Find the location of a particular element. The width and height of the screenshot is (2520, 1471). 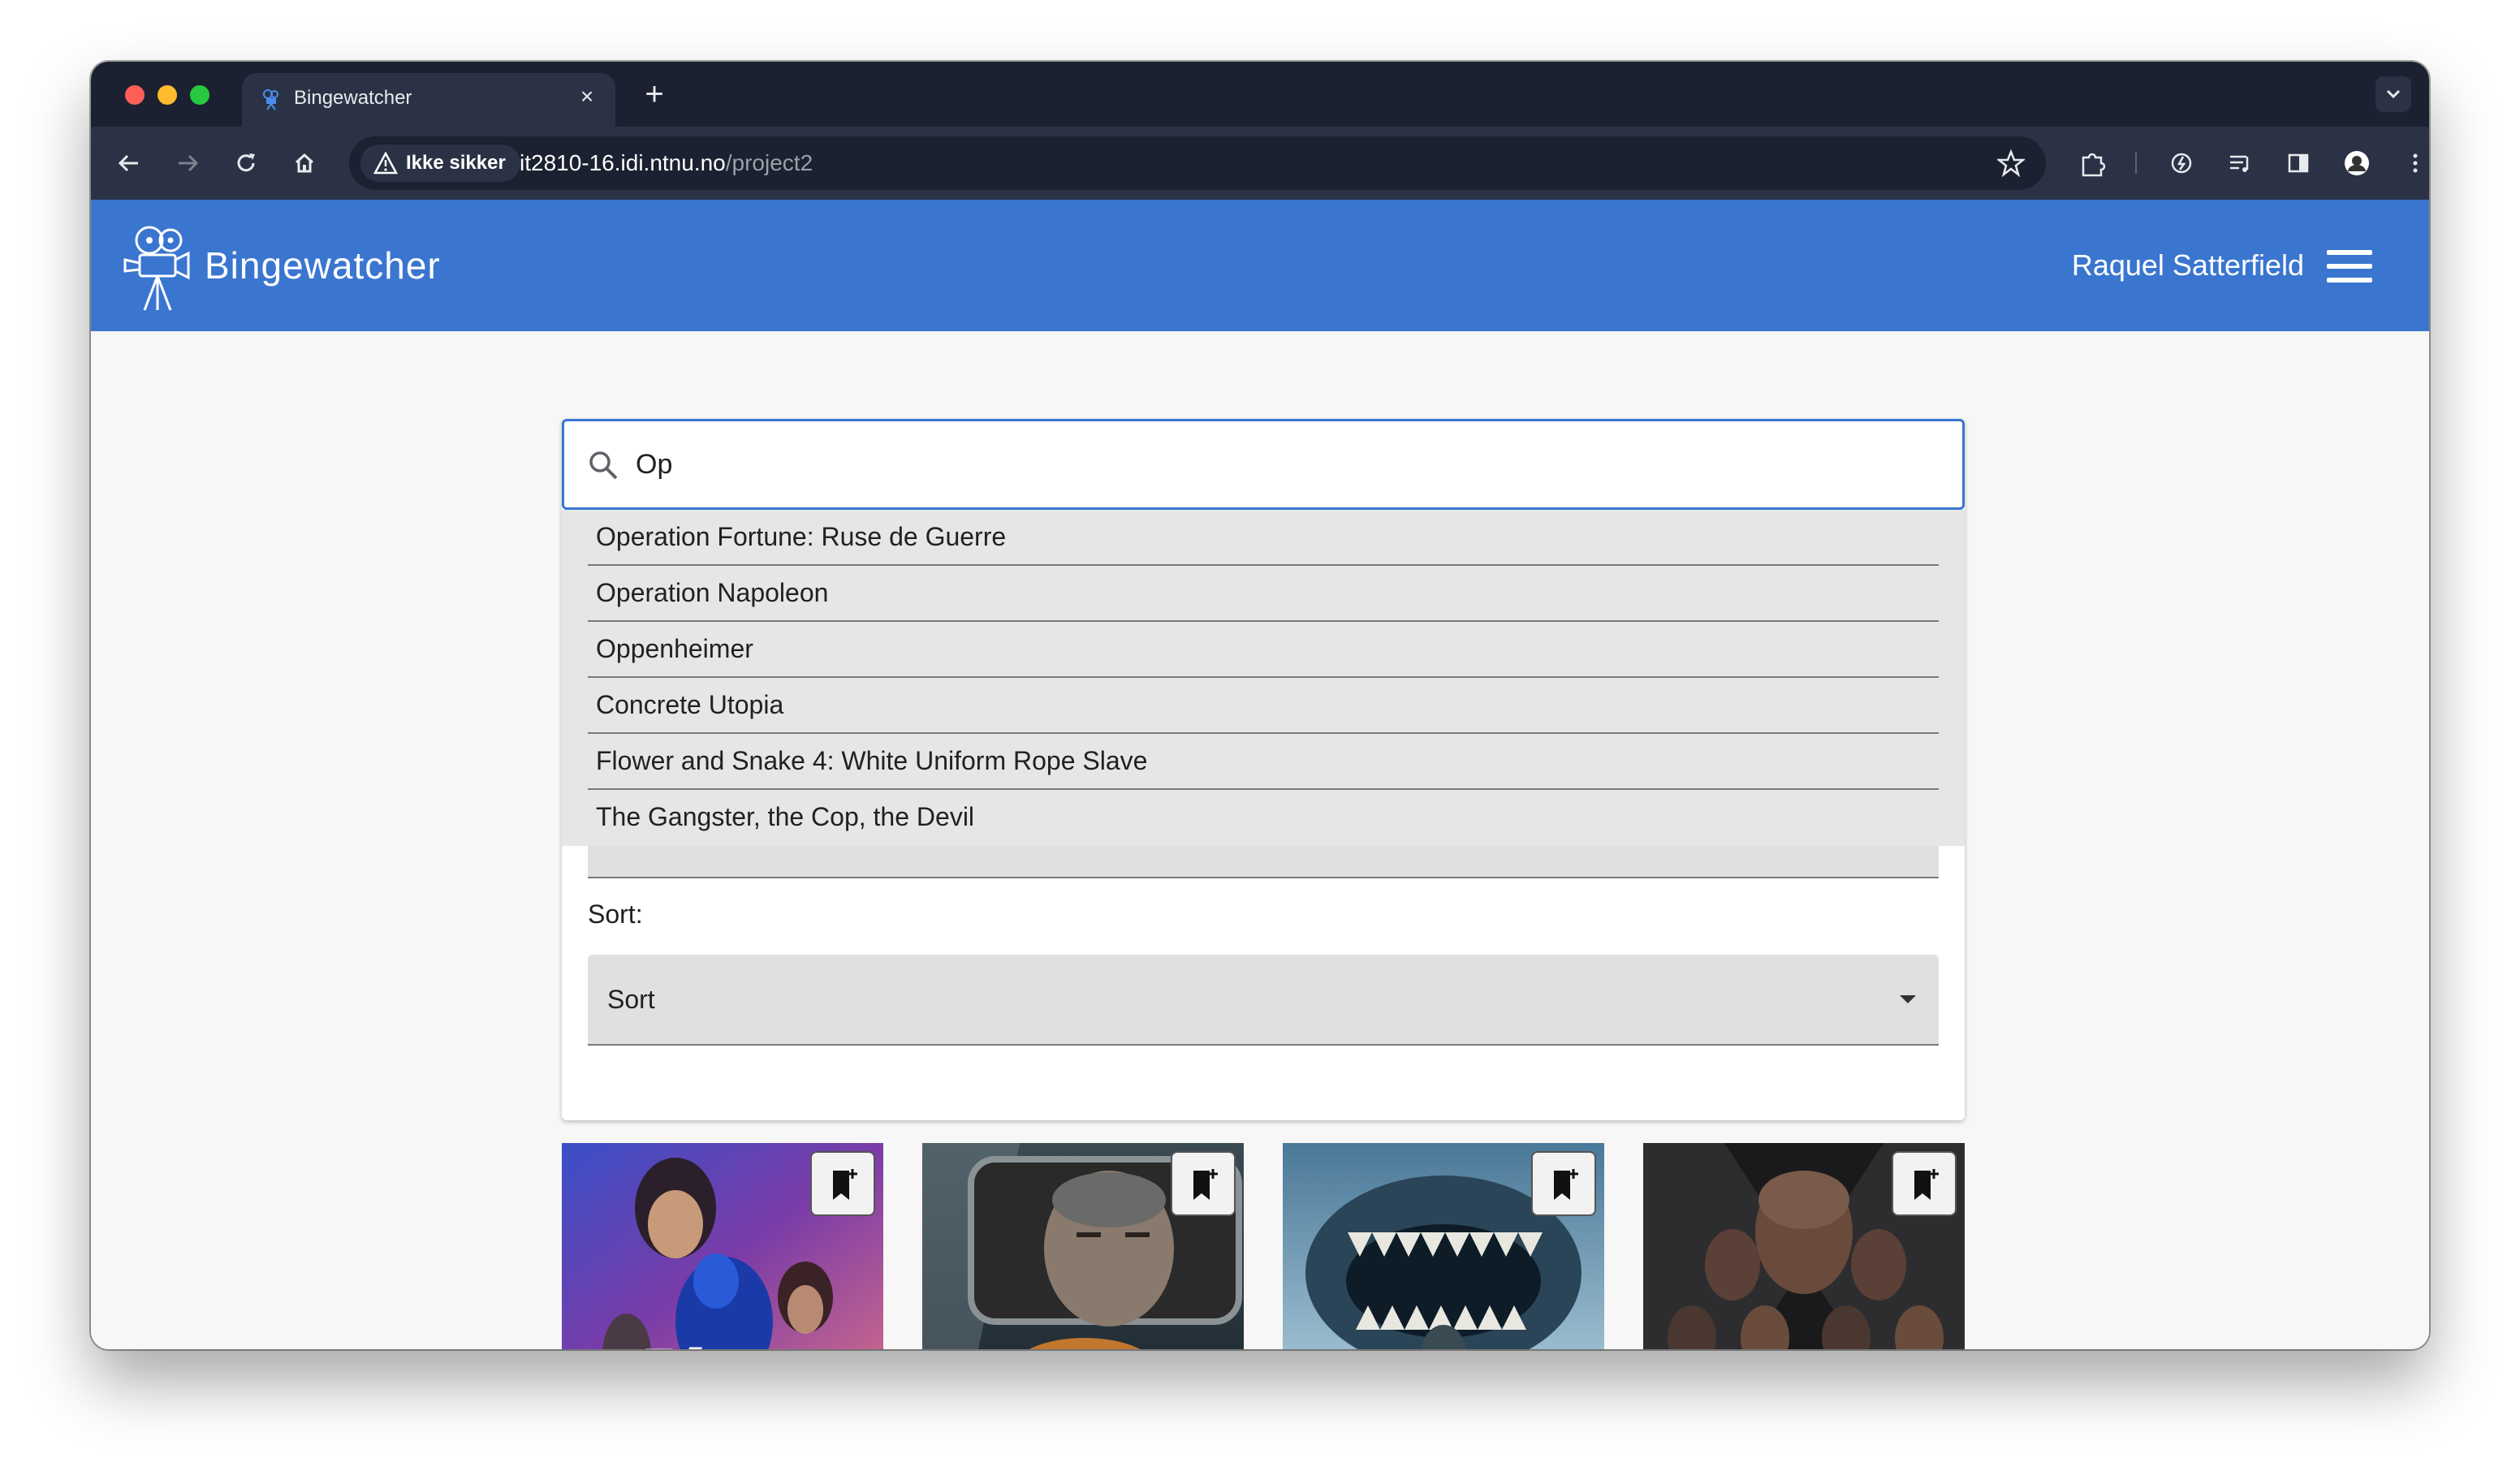

sort-label: Sort: is located at coordinates (615, 914).